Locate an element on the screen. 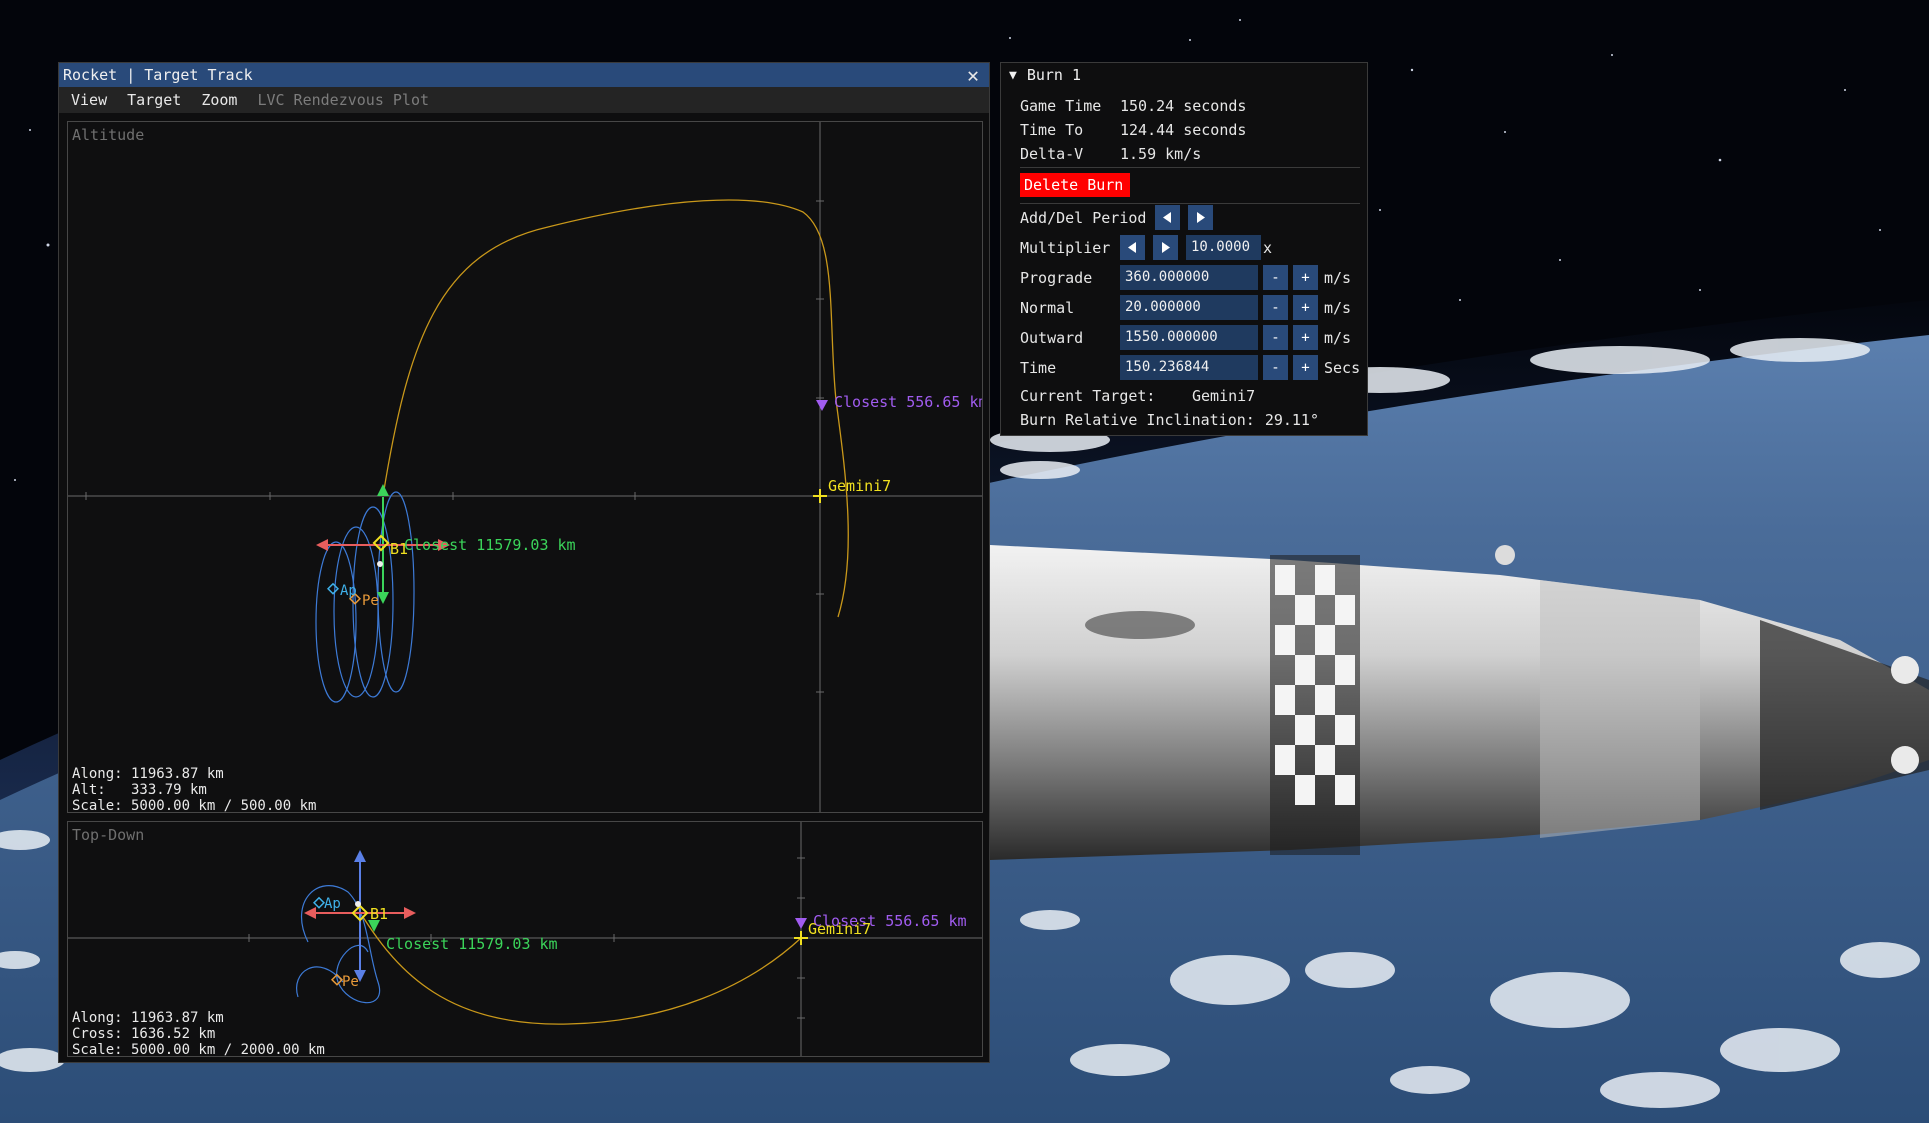 The image size is (1929, 1123). prograde-minus-button: - is located at coordinates (1275, 277).